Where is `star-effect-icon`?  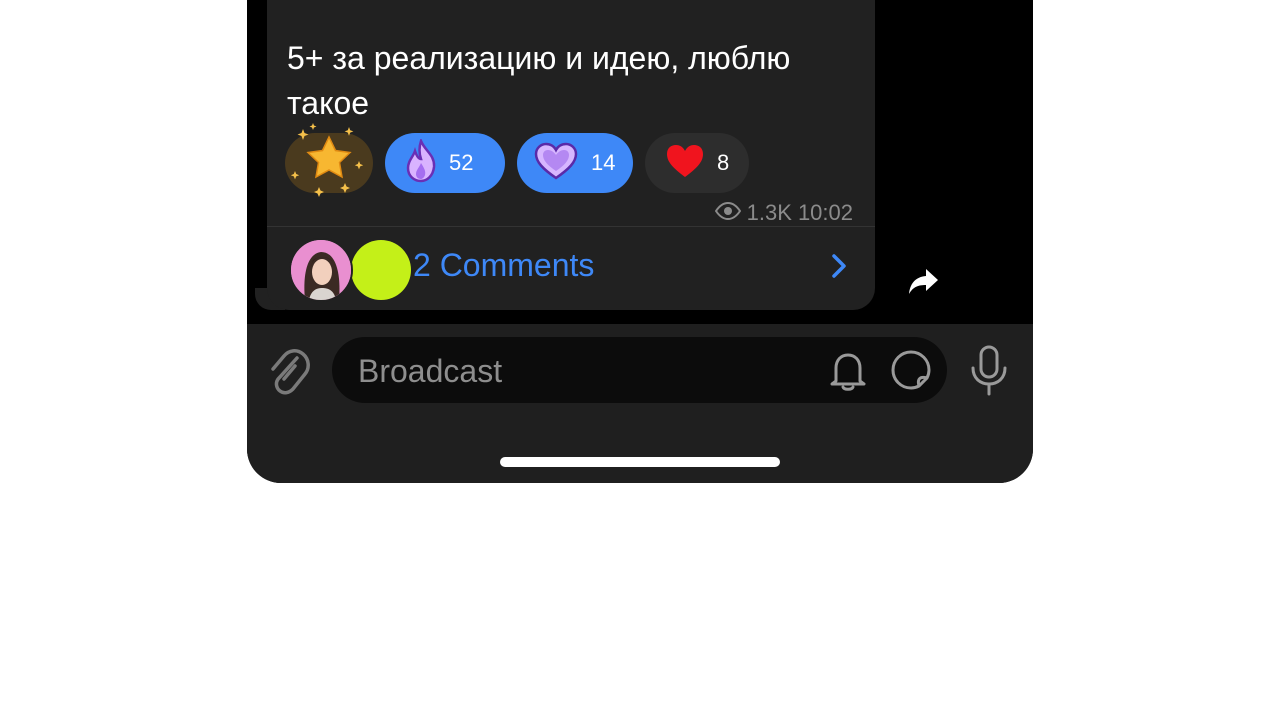 star-effect-icon is located at coordinates (329, 163).